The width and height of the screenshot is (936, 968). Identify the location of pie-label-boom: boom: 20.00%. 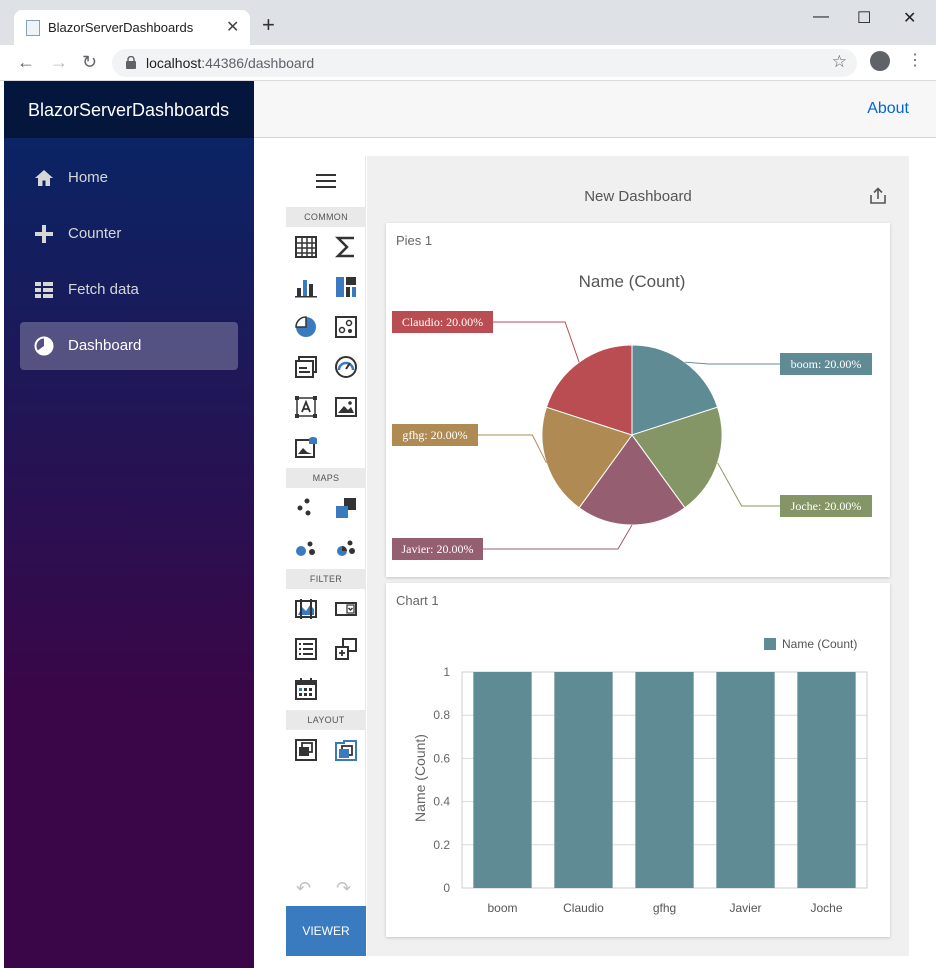
(826, 364).